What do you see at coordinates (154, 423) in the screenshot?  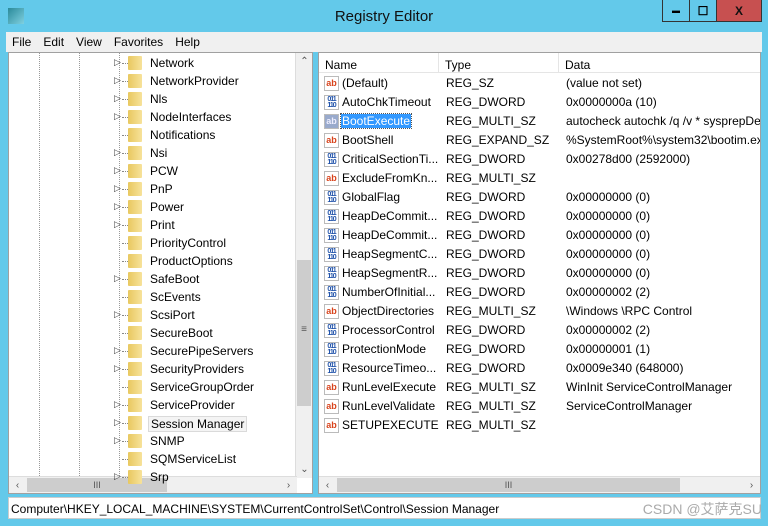 I see `tree-item: ▷ Session Manager` at bounding box center [154, 423].